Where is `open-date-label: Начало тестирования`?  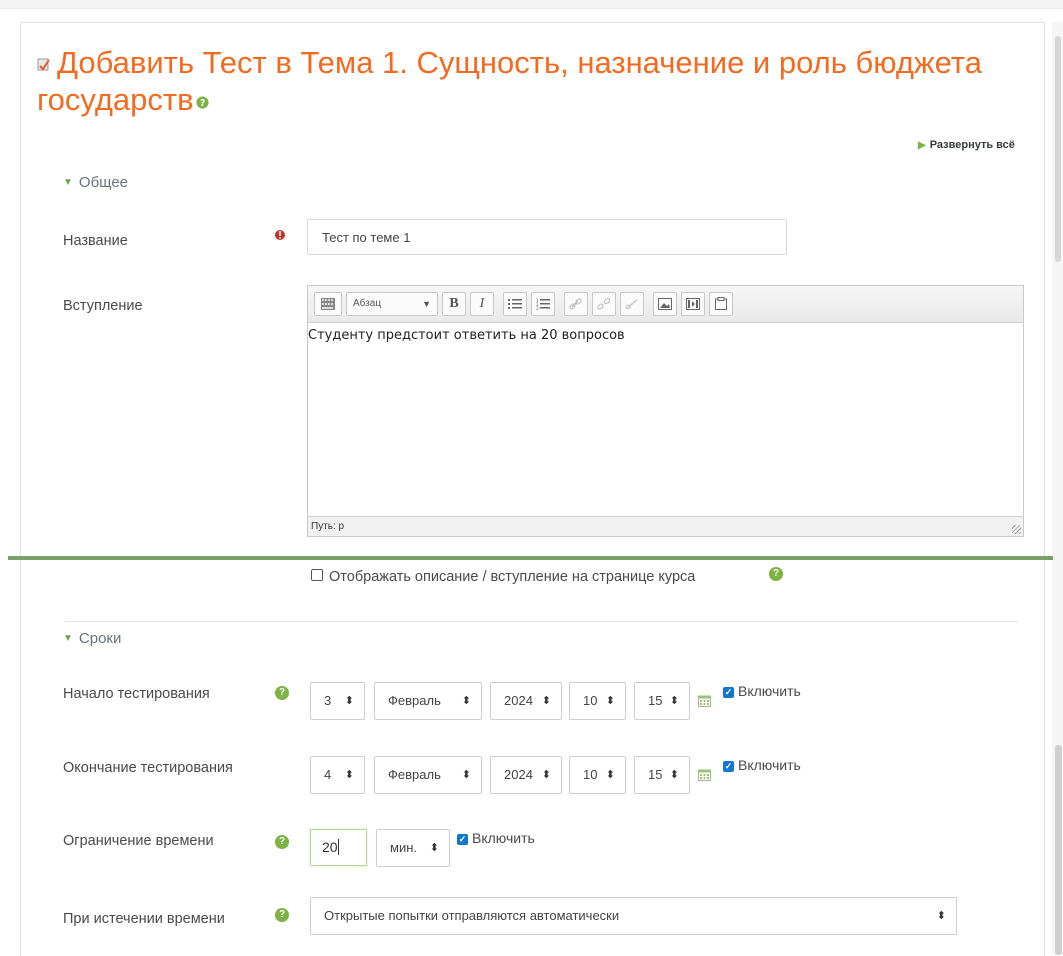
open-date-label: Начало тестирования is located at coordinates (136, 694).